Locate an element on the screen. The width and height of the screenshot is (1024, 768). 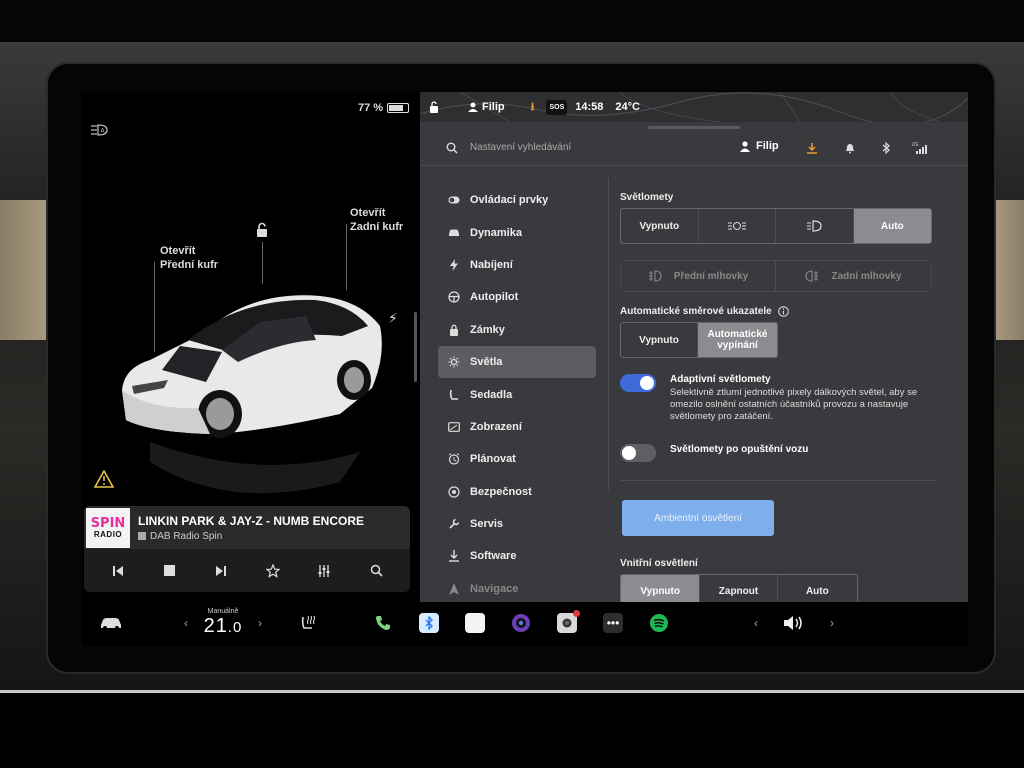
rear-fog-label: Zadní mlhovky is located at coordinates (866, 276).